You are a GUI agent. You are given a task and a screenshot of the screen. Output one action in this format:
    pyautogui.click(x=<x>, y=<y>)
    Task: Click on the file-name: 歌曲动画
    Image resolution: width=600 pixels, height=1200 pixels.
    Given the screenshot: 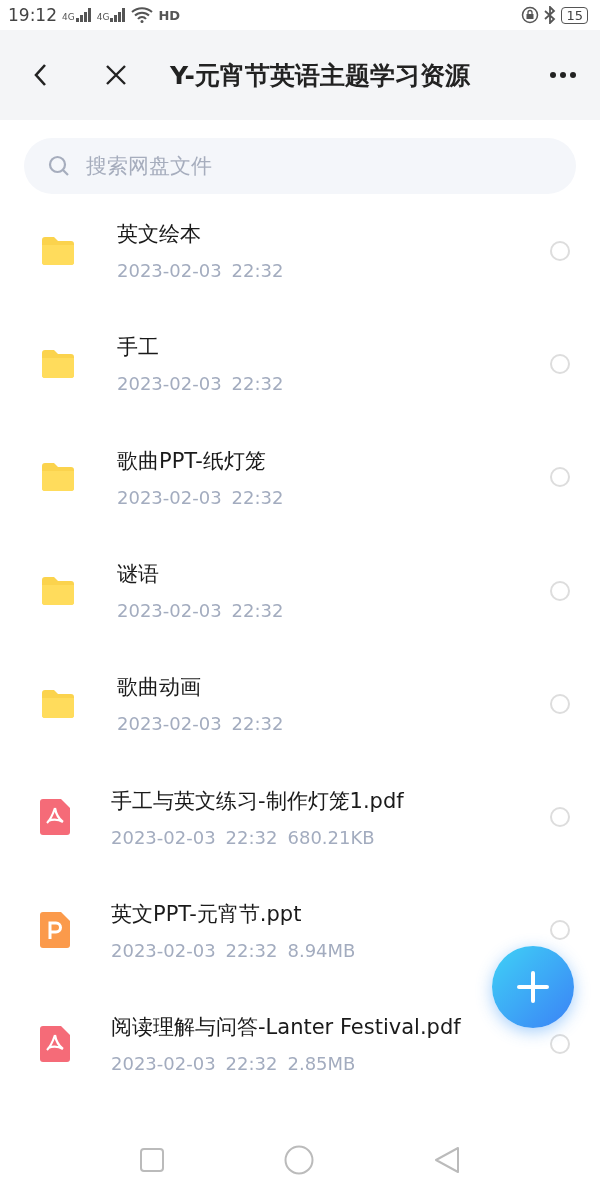 What is the action you would take?
    pyautogui.click(x=159, y=688)
    